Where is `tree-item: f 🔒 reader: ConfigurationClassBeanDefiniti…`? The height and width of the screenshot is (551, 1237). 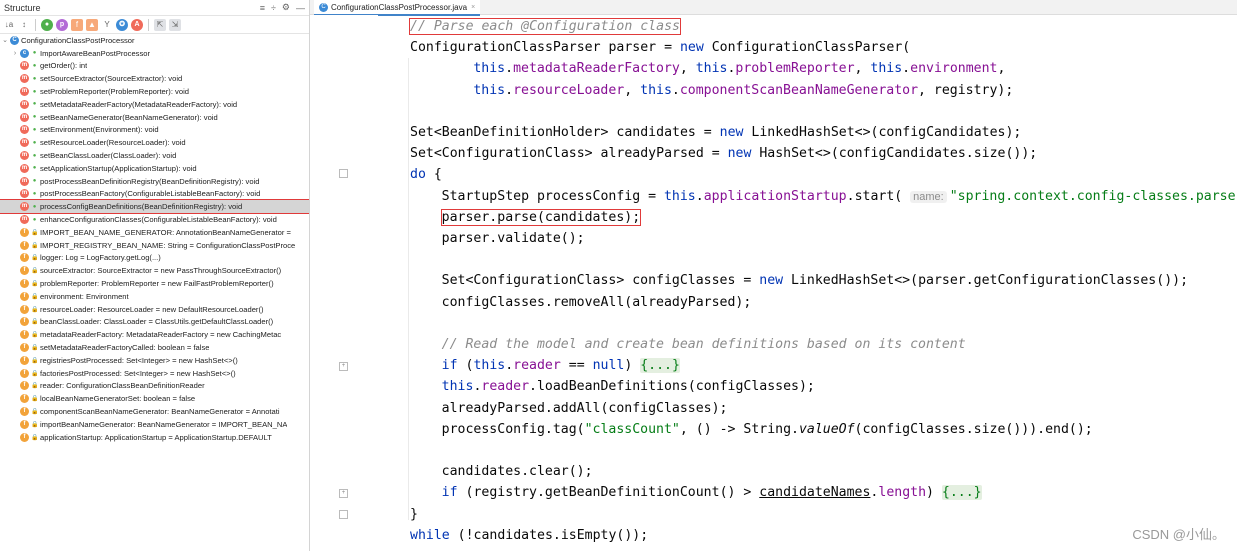
tree-item: f 🔒 reader: ConfigurationClassBeanDefiniti… is located at coordinates (154, 386).